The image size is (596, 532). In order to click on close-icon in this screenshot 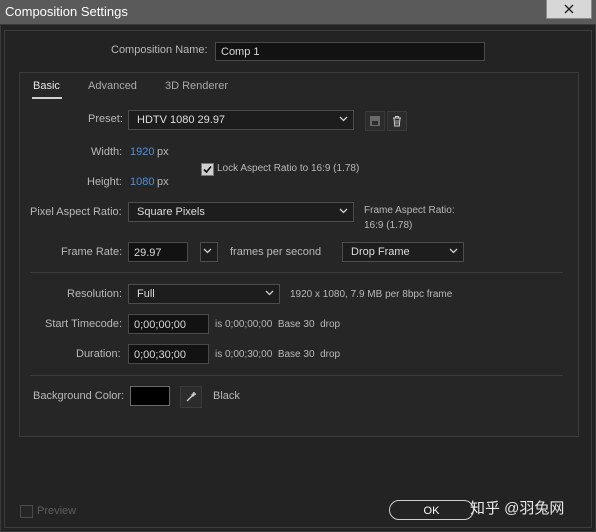, I will do `click(569, 9)`.